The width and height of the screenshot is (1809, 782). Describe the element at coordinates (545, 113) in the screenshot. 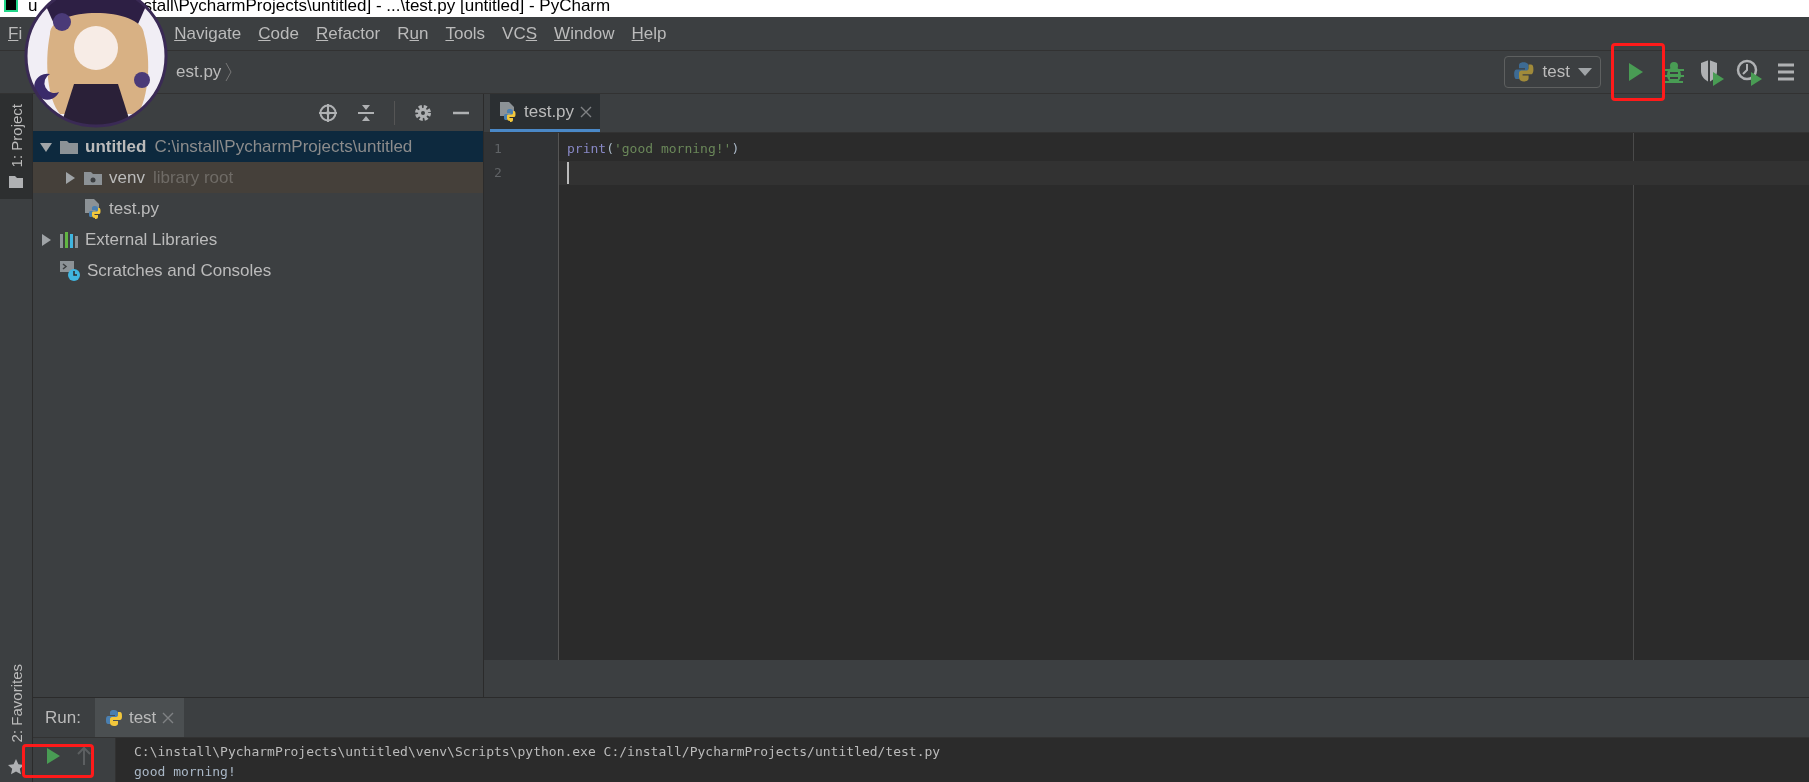

I see `editor-tab: test.py` at that location.